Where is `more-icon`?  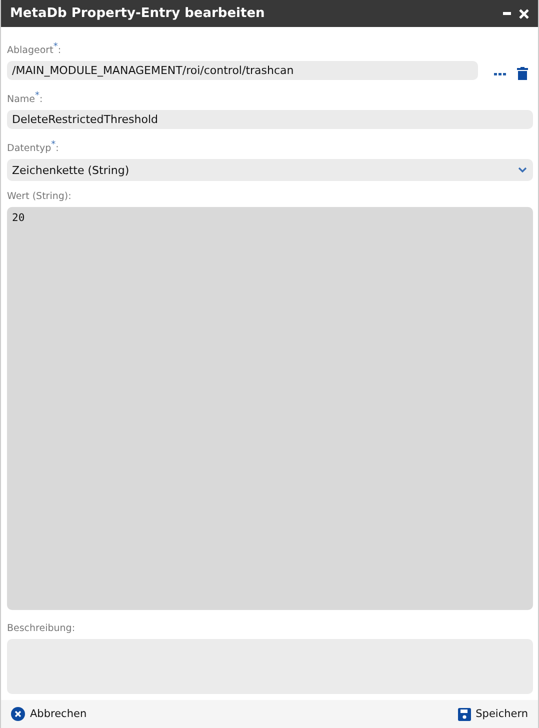
more-icon is located at coordinates (500, 74).